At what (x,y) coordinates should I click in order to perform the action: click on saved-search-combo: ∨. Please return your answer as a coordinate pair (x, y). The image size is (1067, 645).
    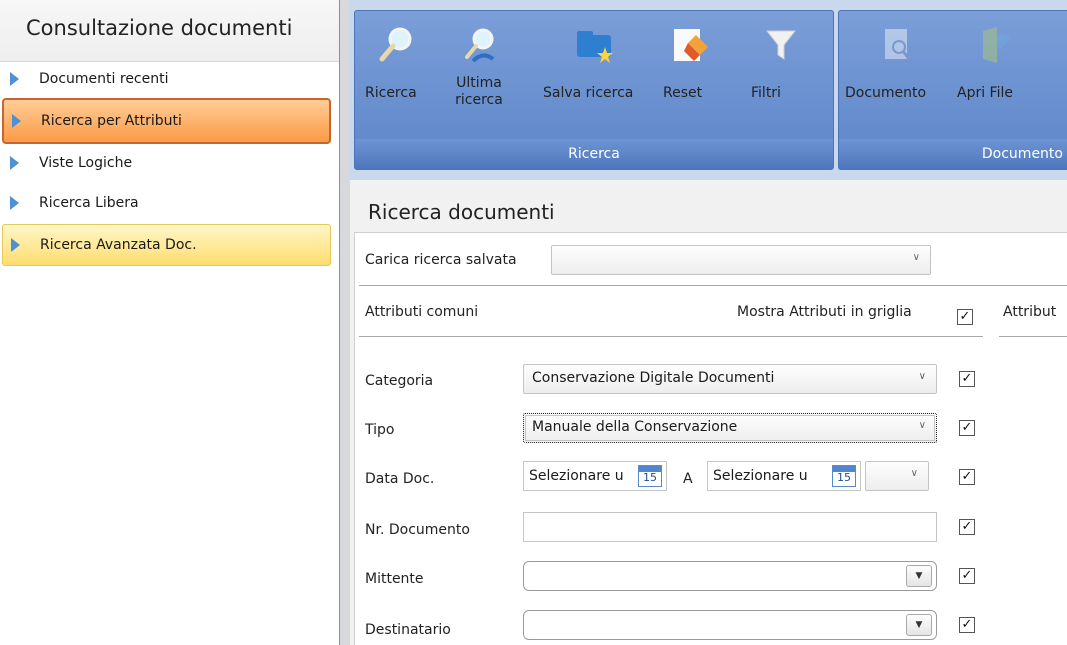
    Looking at the image, I should click on (741, 260).